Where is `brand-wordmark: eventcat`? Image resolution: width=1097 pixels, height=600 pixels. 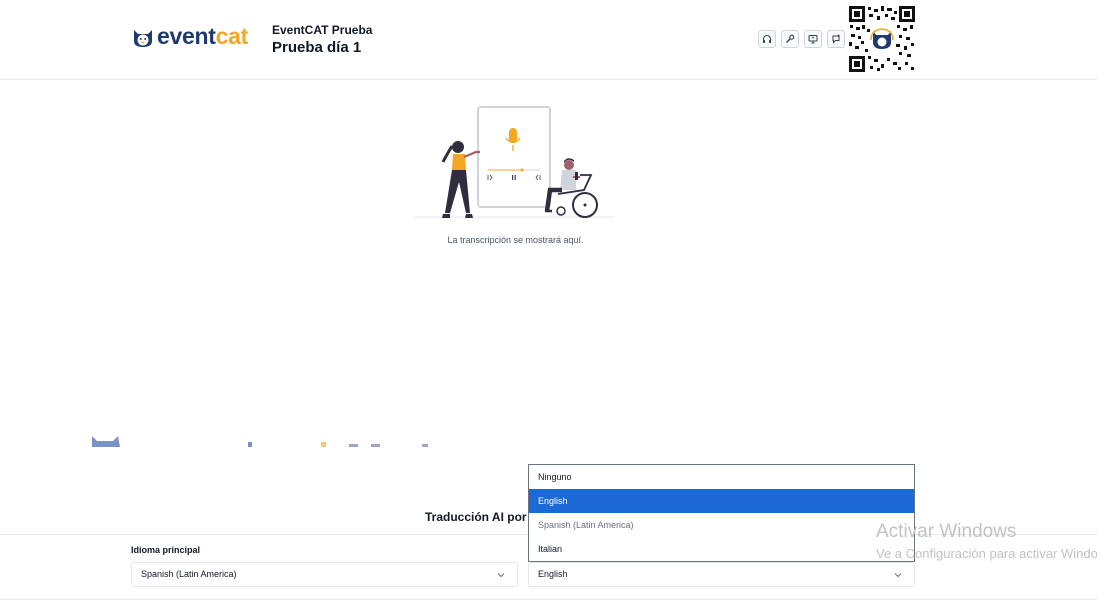 brand-wordmark: eventcat is located at coordinates (202, 36).